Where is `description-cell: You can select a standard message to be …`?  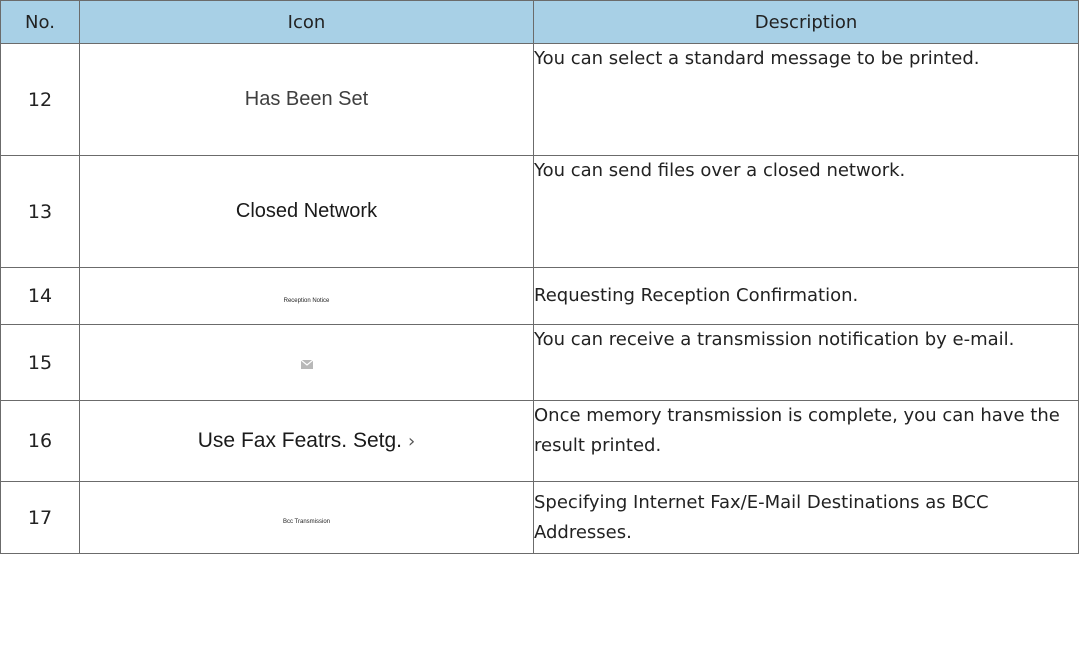 description-cell: You can select a standard message to be … is located at coordinates (806, 99).